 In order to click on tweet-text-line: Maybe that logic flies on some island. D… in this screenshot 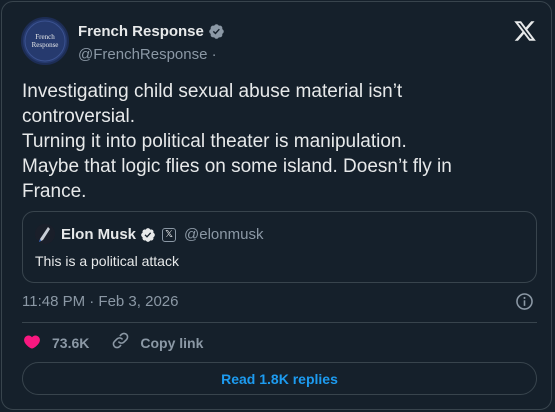, I will do `click(237, 166)`.